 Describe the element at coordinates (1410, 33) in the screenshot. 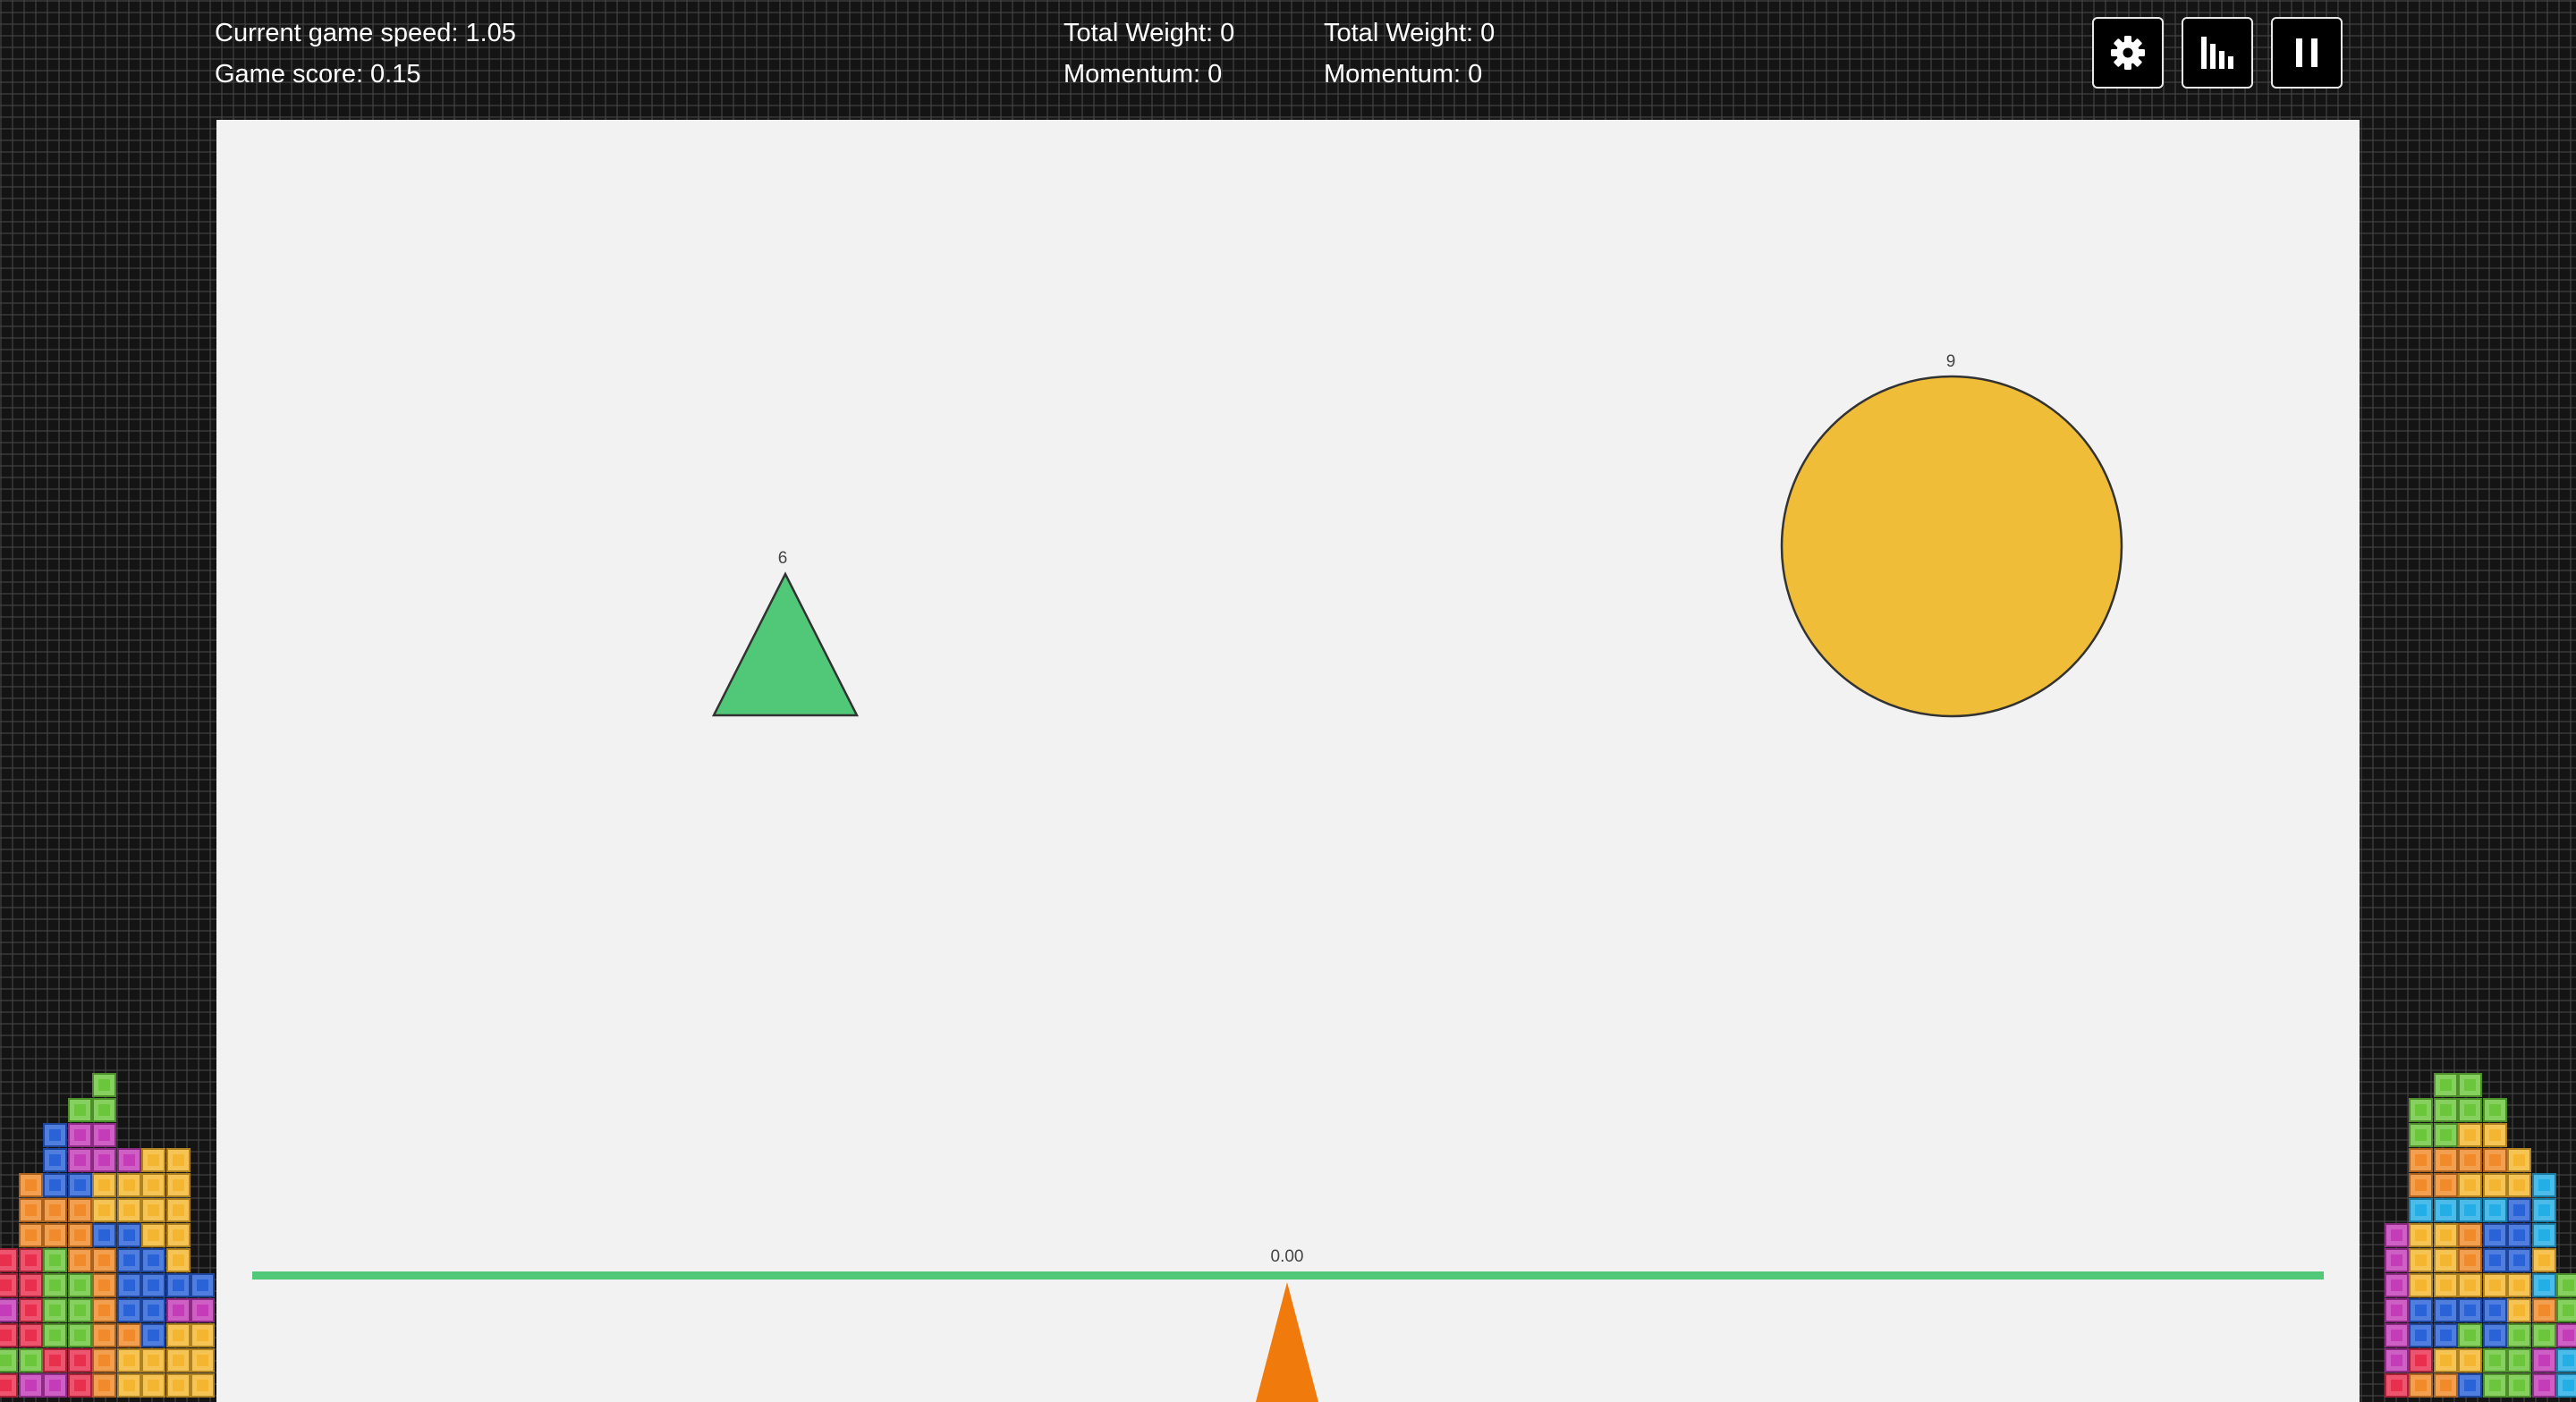

I see `right-total-weight: Total Weight: 0` at that location.